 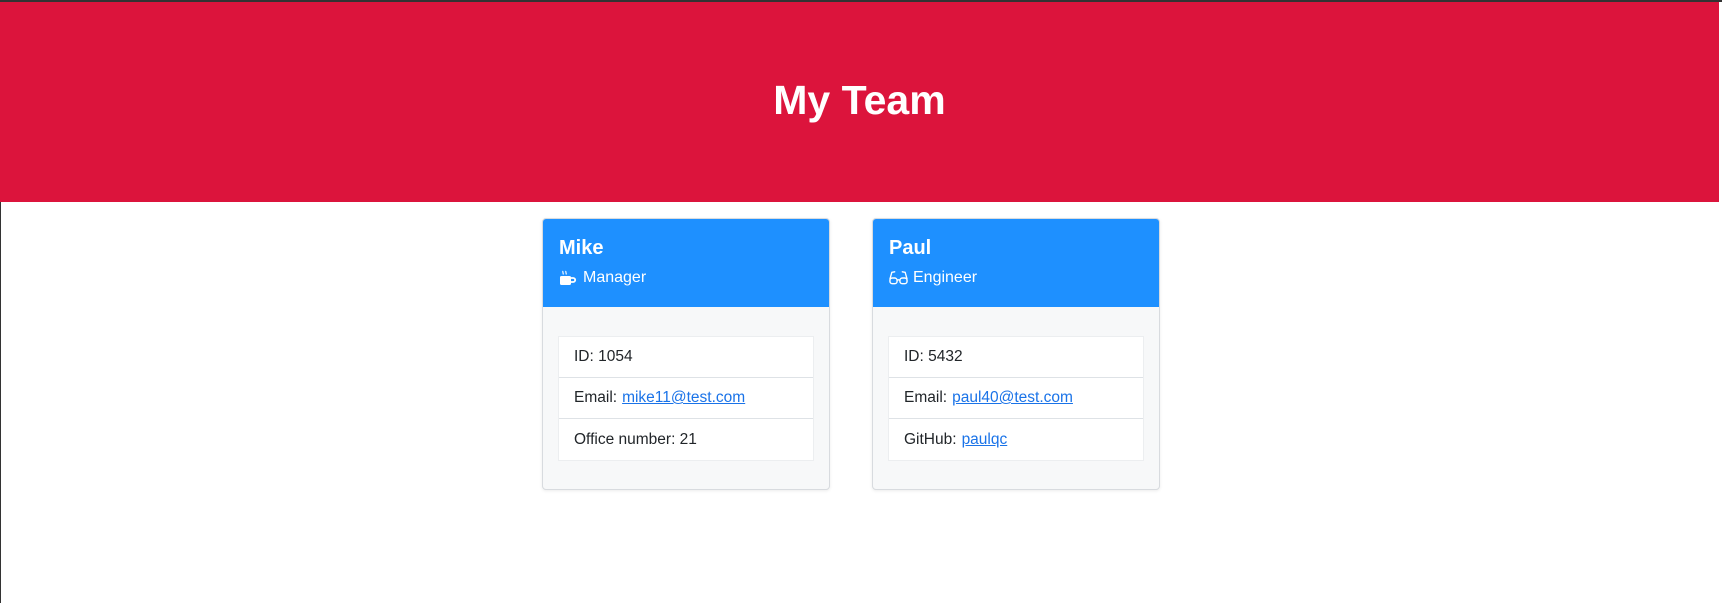 I want to click on role-label: Manager, so click(x=615, y=277).